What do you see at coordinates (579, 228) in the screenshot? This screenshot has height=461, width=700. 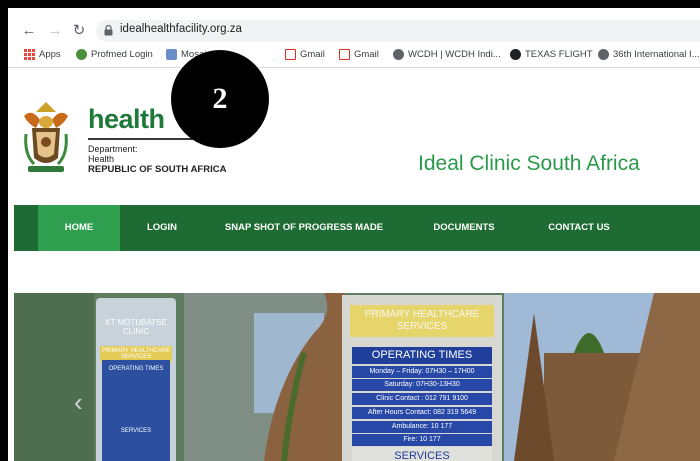 I see `nav-contact-us: CONTACT US` at bounding box center [579, 228].